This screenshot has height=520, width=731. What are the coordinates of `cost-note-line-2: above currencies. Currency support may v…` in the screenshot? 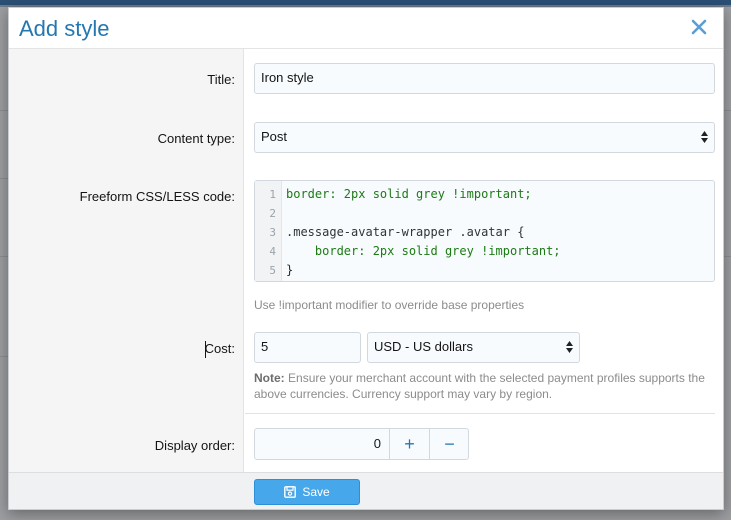 It's located at (403, 394).